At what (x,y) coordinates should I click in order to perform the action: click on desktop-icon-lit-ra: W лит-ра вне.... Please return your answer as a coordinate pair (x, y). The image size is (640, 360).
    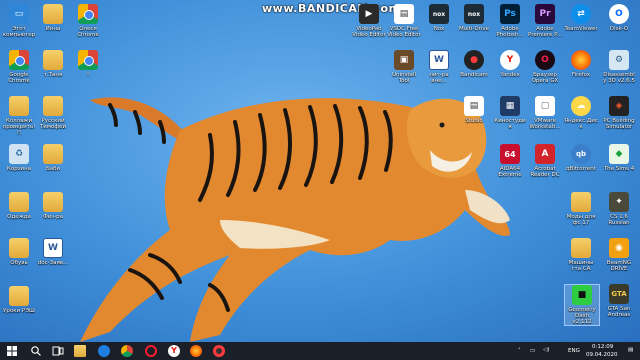
    Looking at the image, I should click on (439, 67).